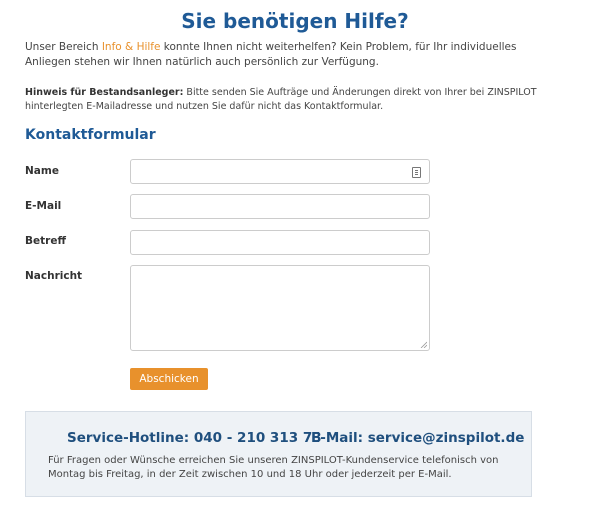 This screenshot has height=506, width=590. Describe the element at coordinates (416, 172) in the screenshot. I see `contact-card-icon` at that location.